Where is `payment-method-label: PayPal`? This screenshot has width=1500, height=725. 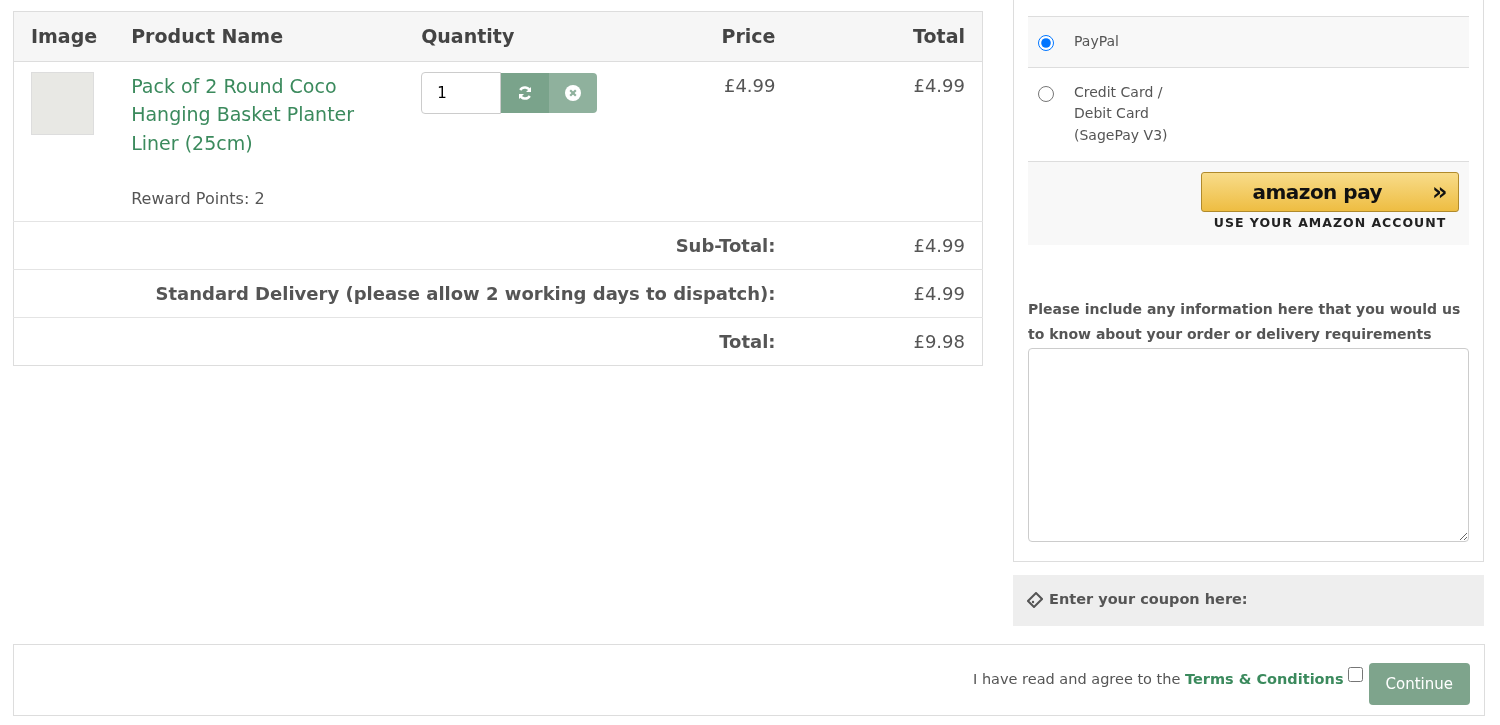 payment-method-label: PayPal is located at coordinates (1096, 41).